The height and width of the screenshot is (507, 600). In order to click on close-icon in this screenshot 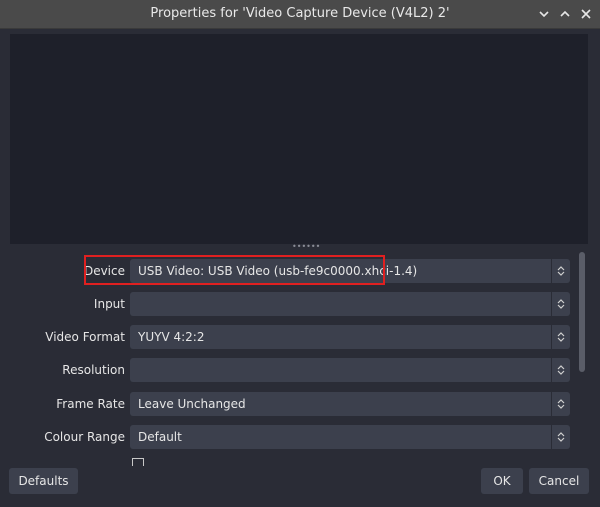, I will do `click(586, 14)`.